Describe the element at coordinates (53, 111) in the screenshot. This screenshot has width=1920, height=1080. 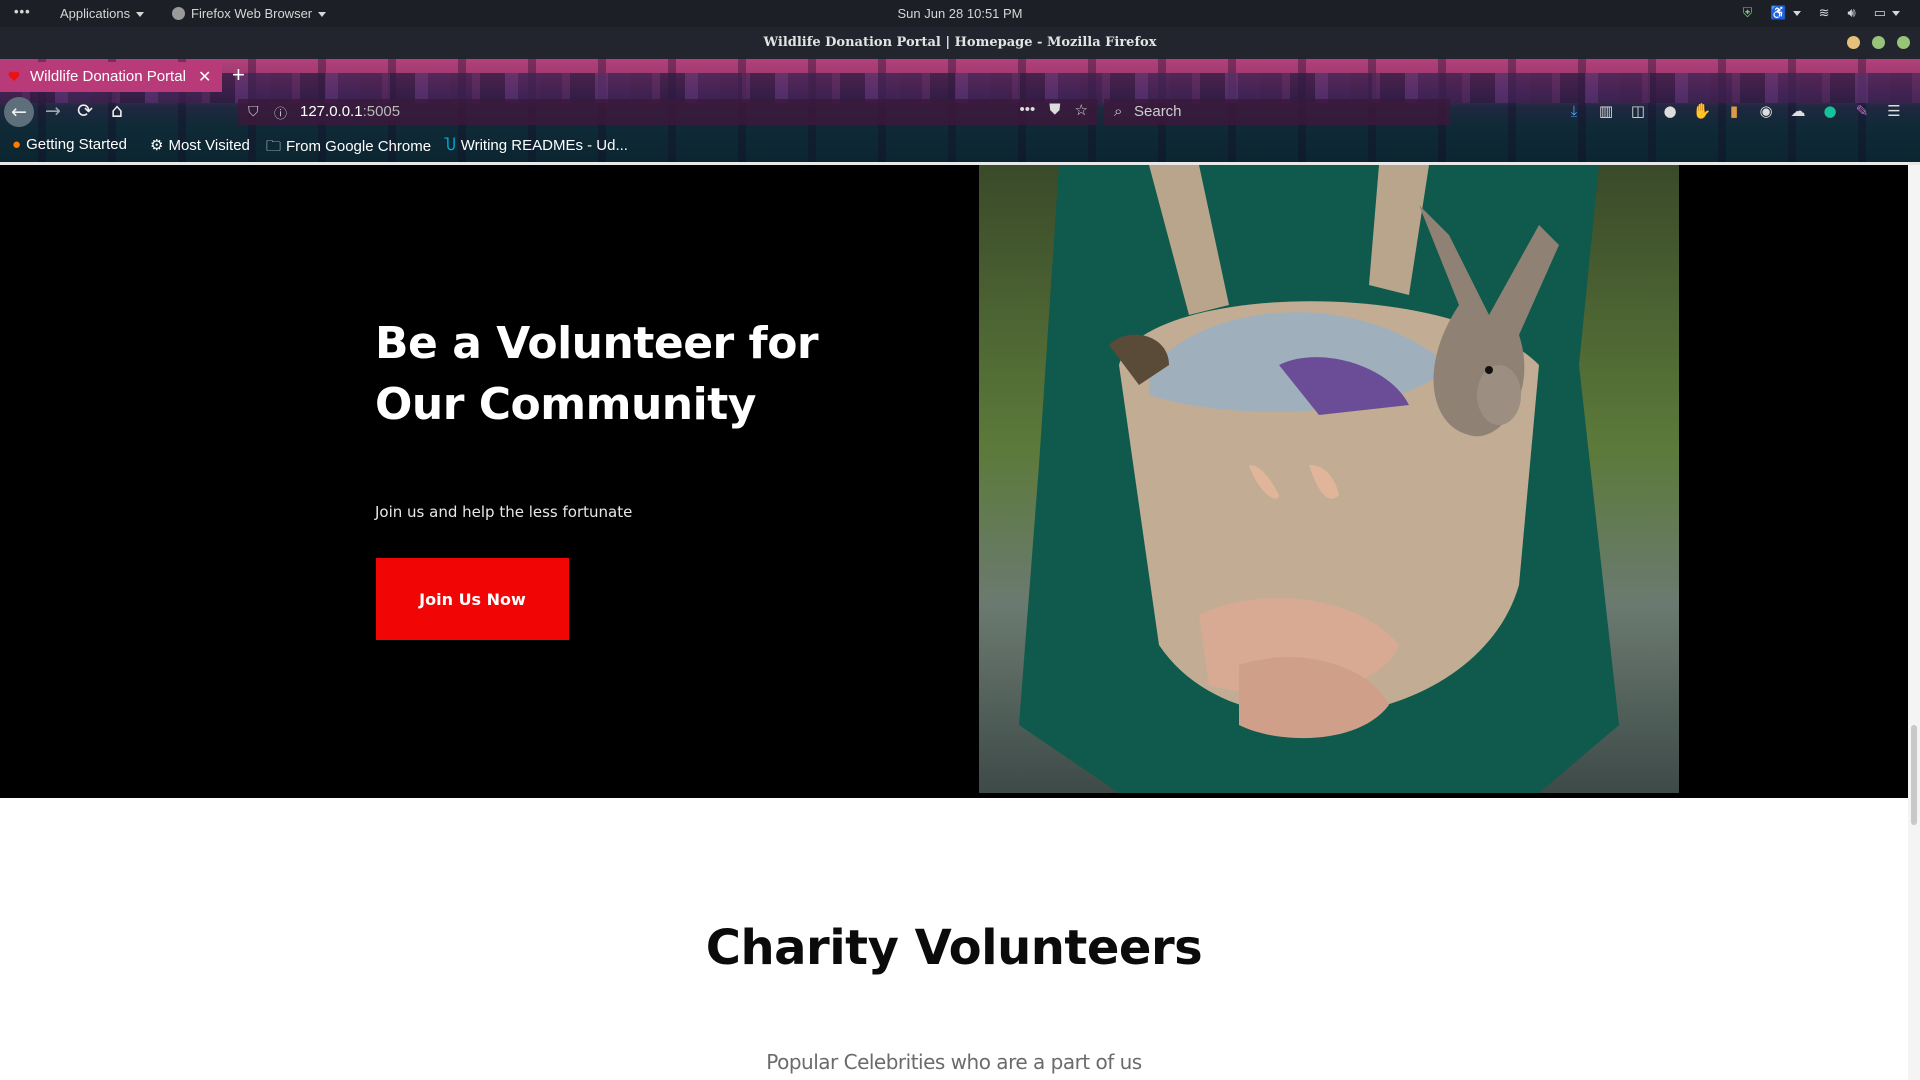
I see `forward-button: →` at that location.